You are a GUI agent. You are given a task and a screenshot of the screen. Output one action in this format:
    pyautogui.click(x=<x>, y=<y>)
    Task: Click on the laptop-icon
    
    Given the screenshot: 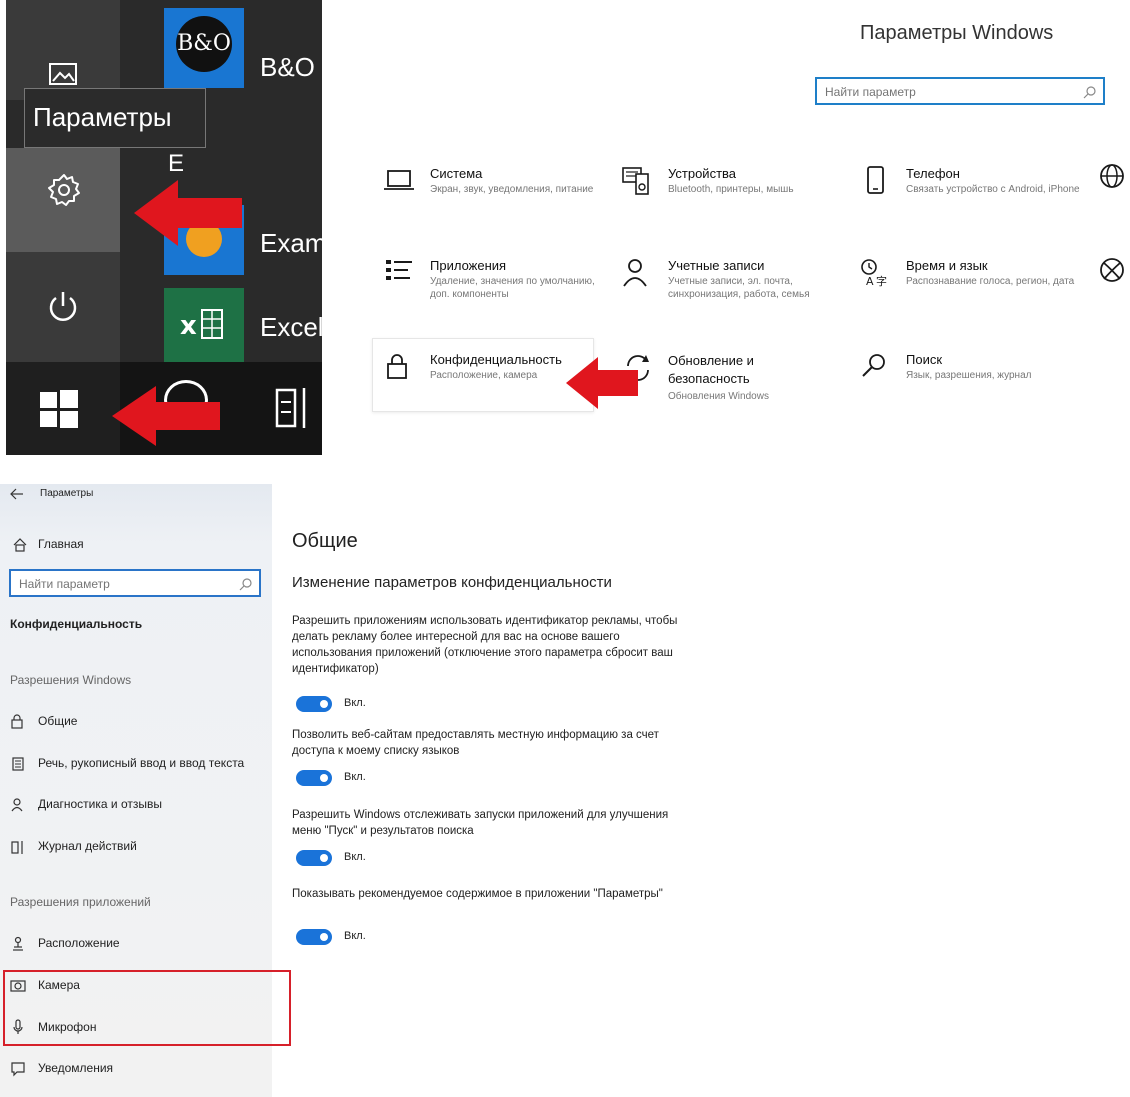 What is the action you would take?
    pyautogui.click(x=399, y=180)
    